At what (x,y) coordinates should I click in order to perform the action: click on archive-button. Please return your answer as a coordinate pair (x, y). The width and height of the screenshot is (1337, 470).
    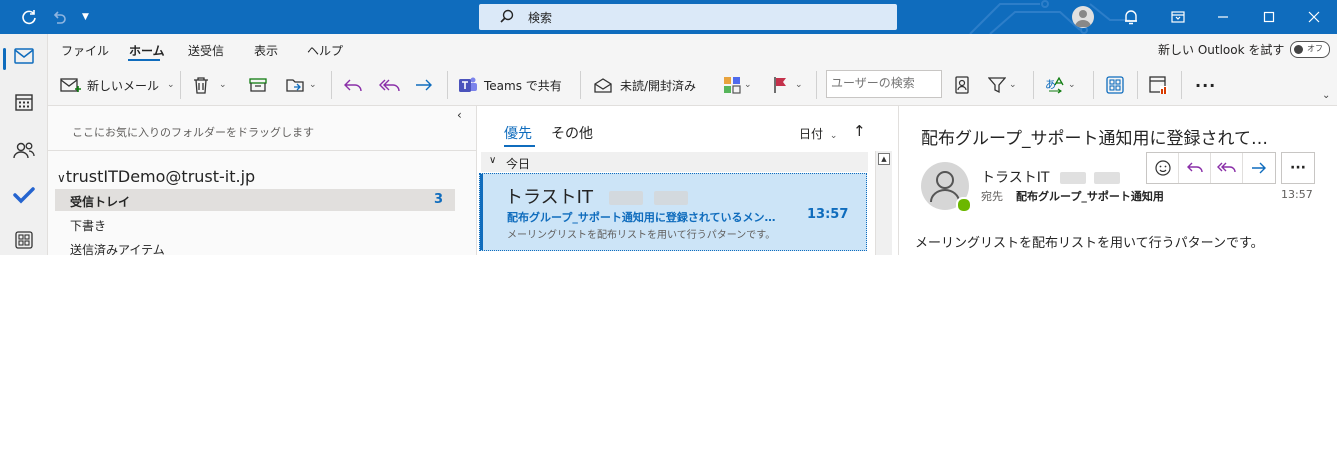
    Looking at the image, I should click on (258, 85).